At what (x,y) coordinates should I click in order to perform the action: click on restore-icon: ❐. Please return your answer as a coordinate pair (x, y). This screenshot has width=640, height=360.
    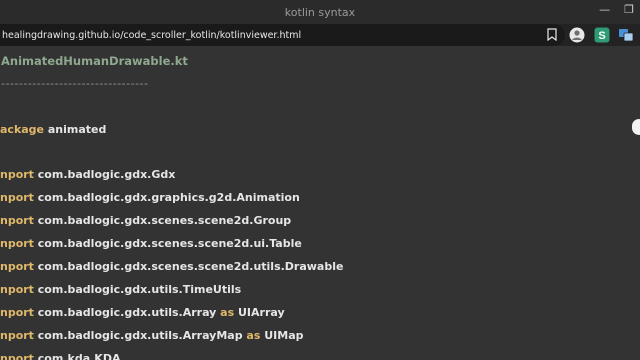
    Looking at the image, I should click on (629, 9).